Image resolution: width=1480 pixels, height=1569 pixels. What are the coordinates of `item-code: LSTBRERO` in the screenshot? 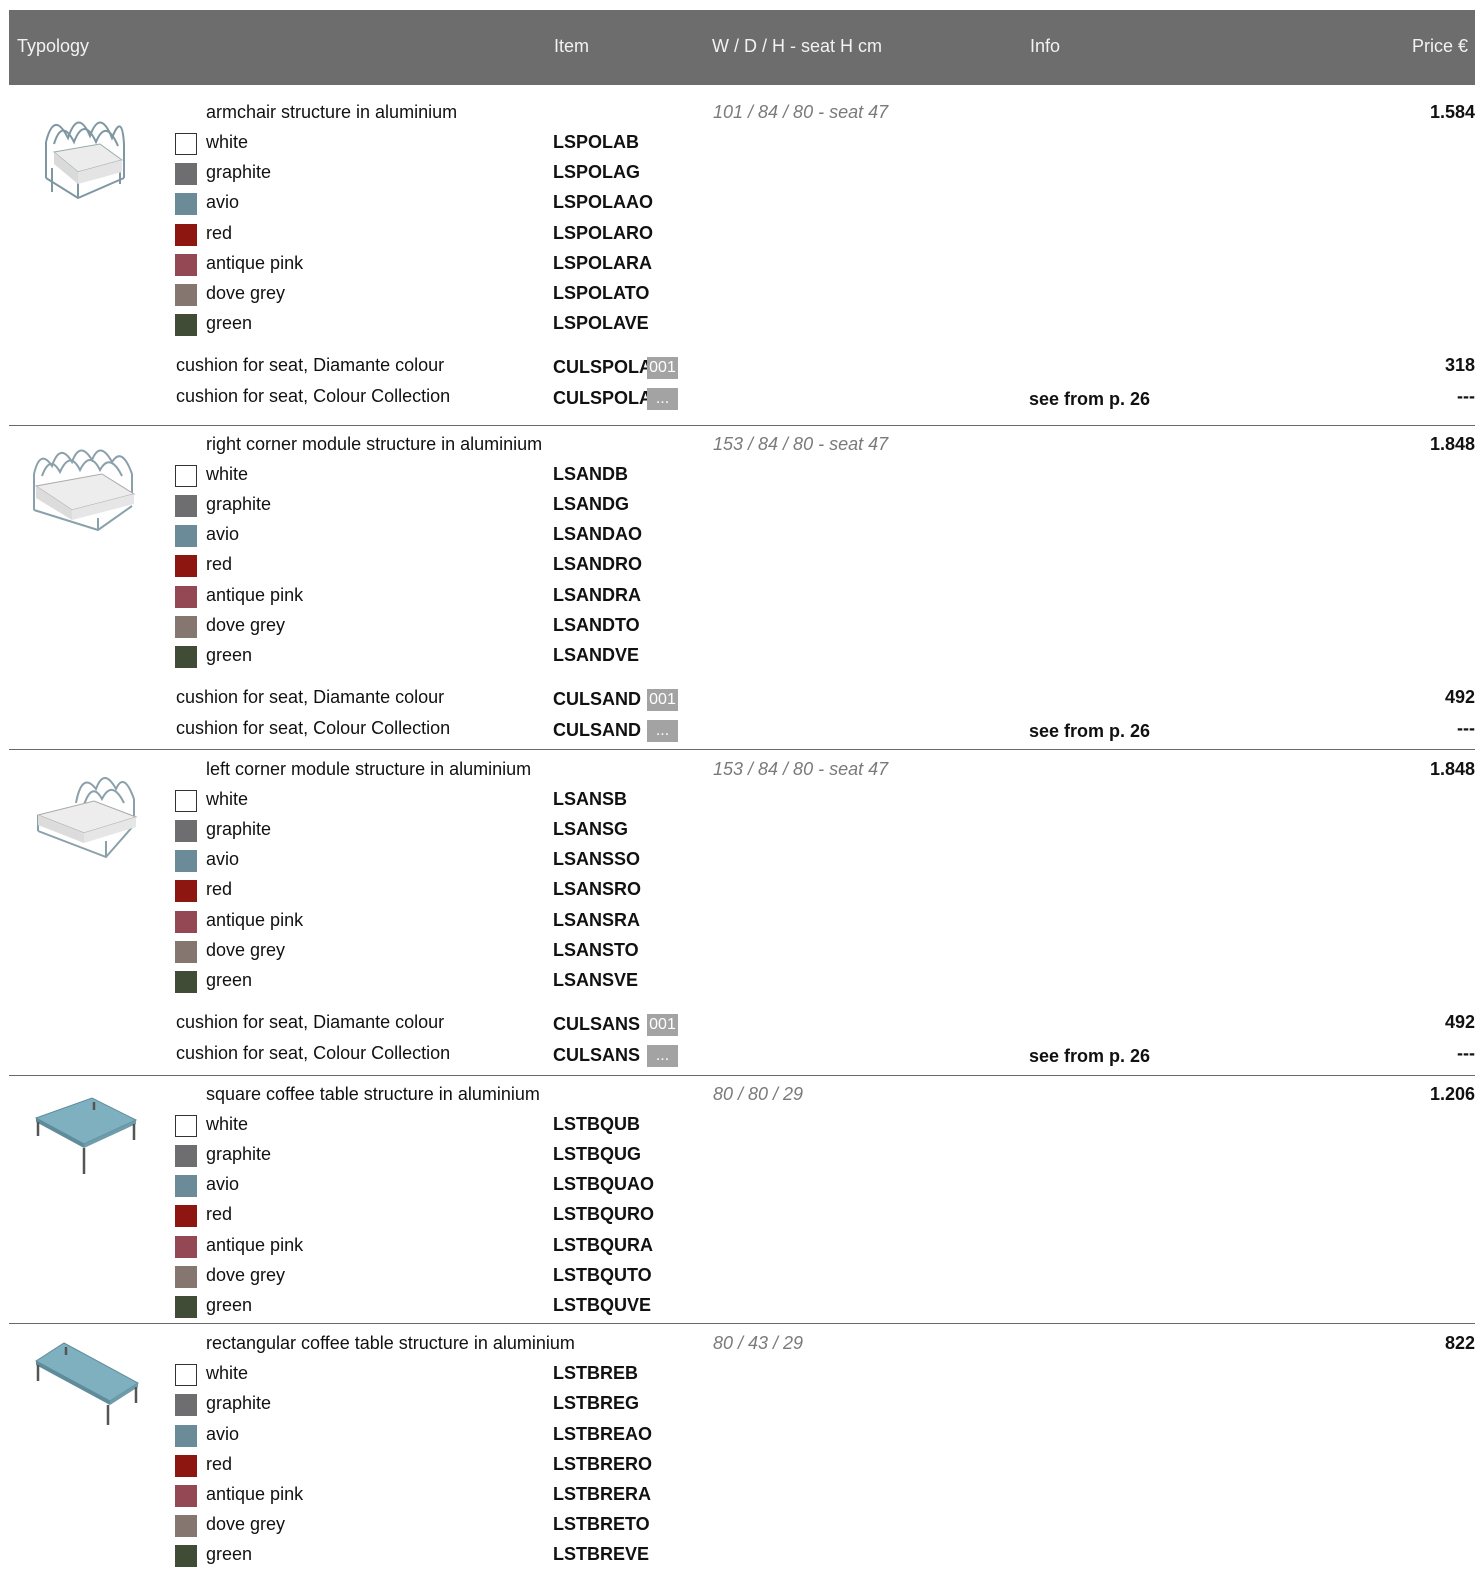 It's located at (602, 1464).